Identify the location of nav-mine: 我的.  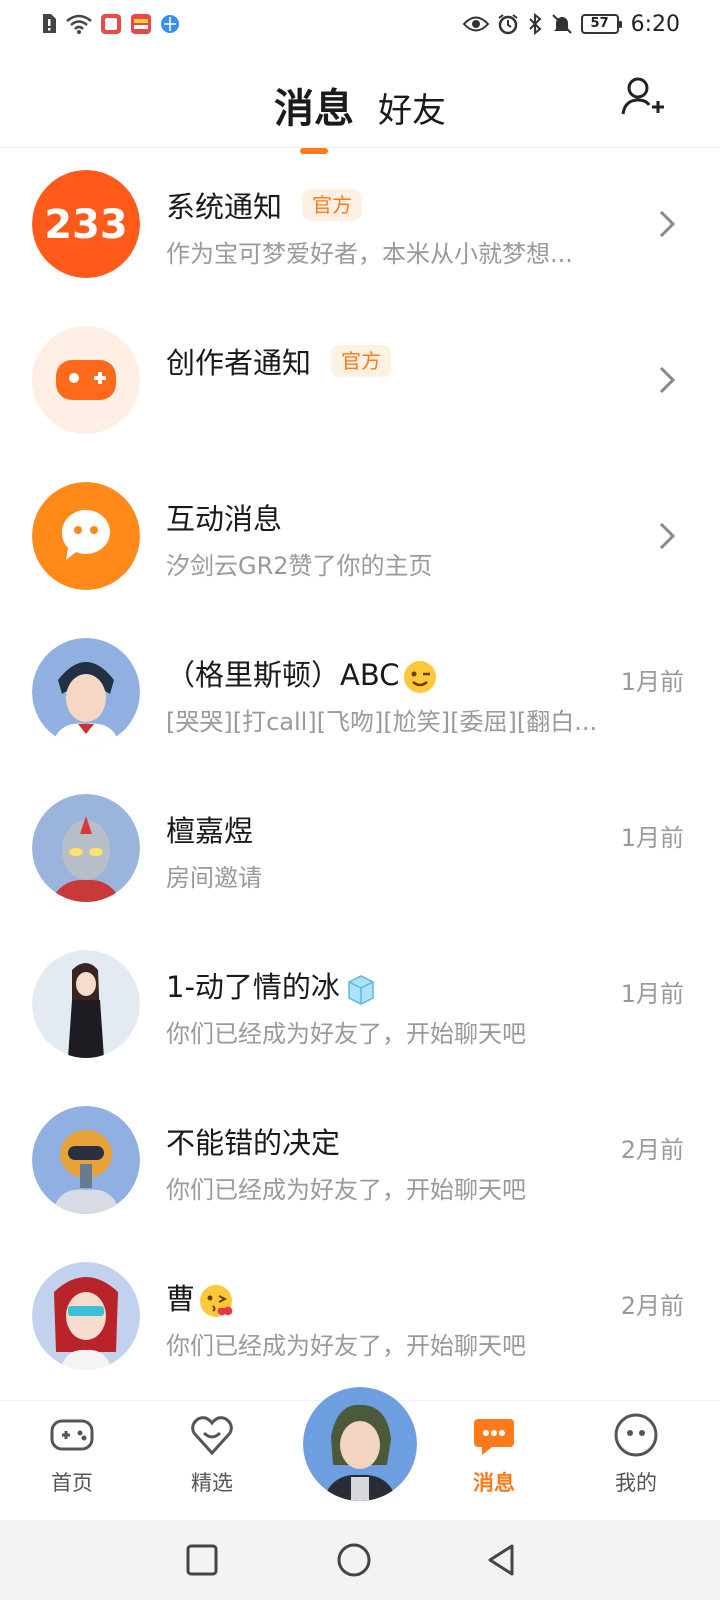
(636, 1461).